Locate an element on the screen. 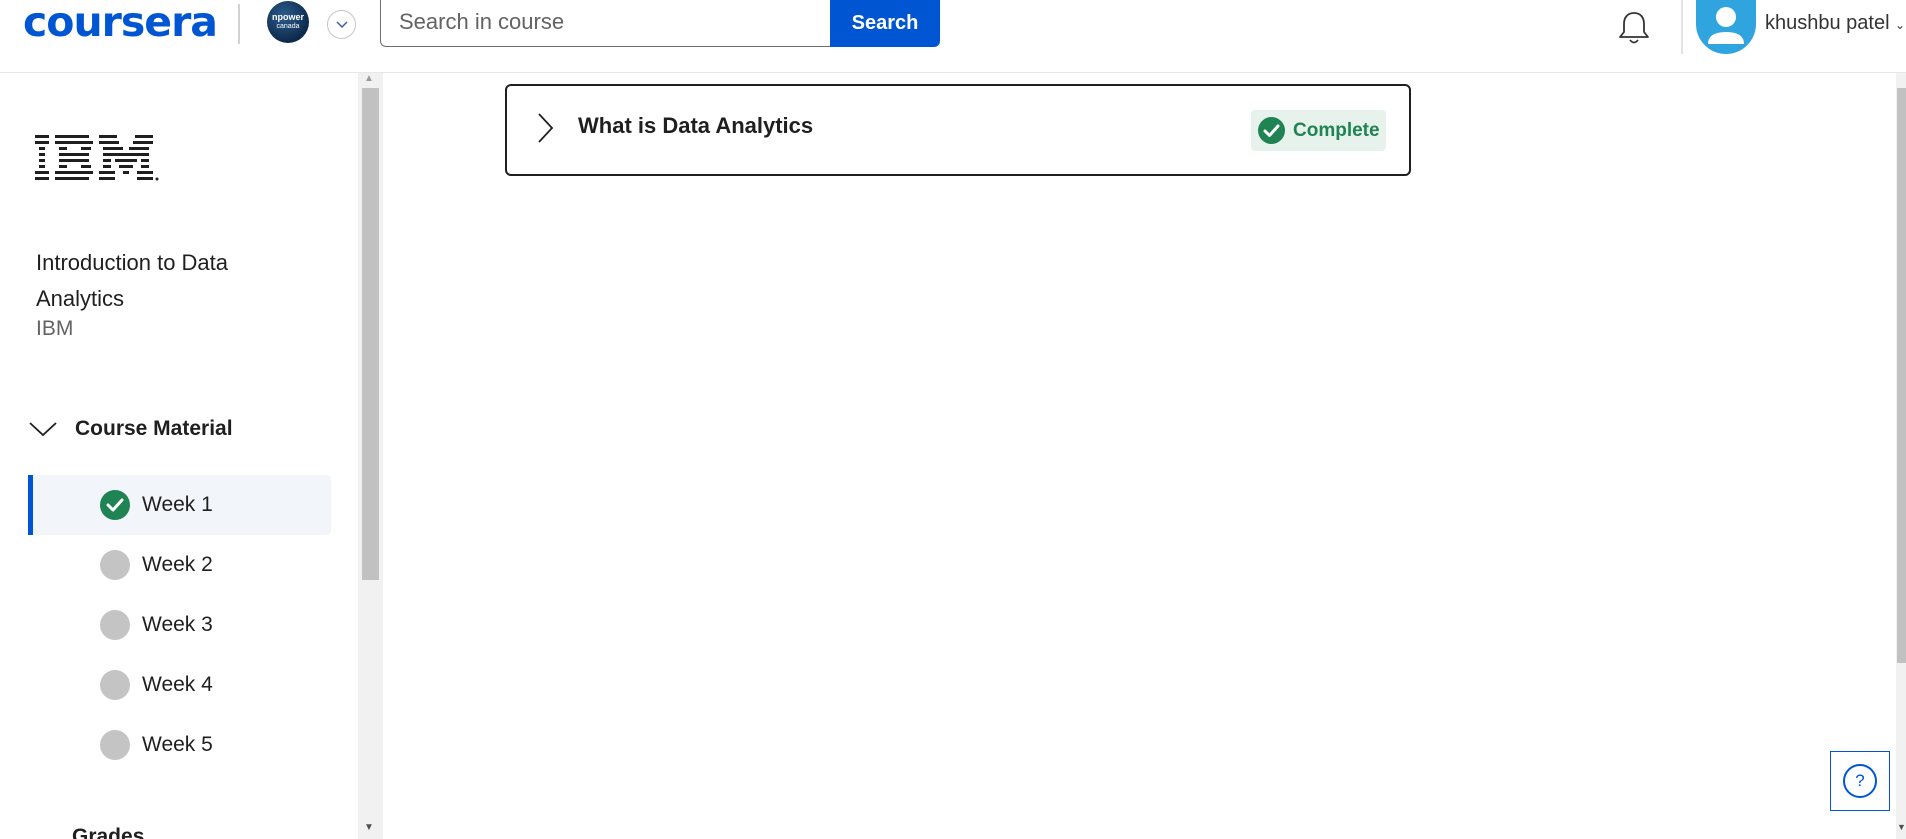 The image size is (1906, 839). avatar is located at coordinates (1726, 27).